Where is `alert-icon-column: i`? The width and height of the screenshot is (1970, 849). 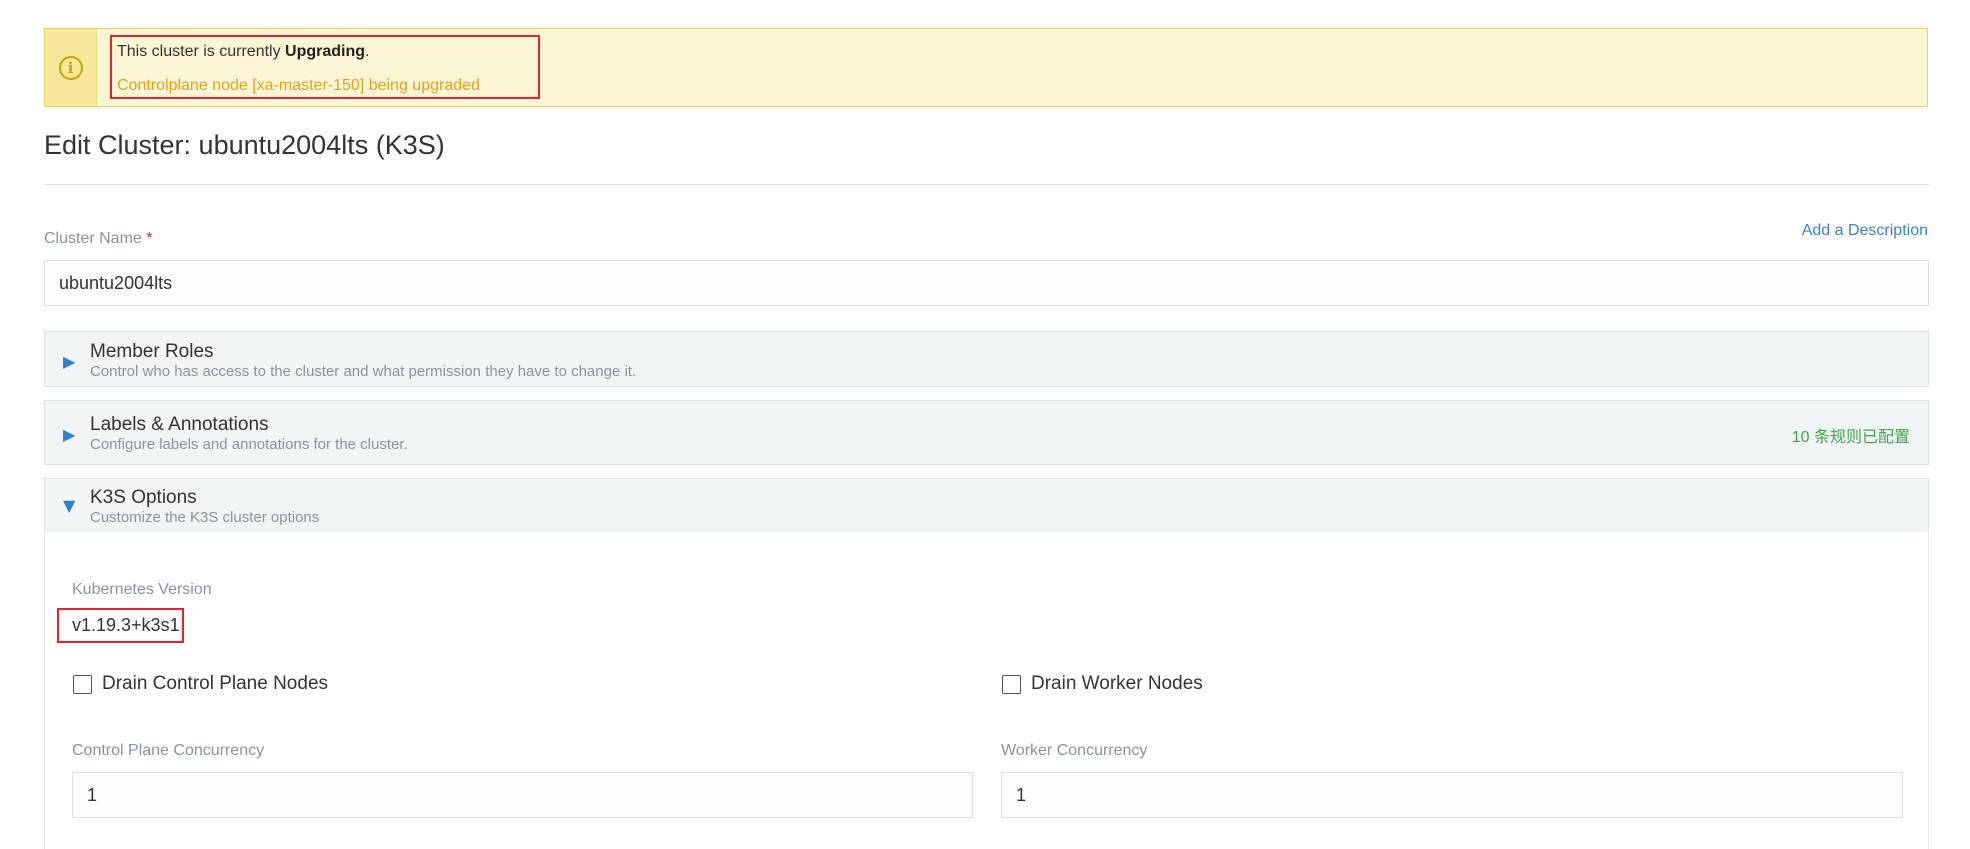
alert-icon-column: i is located at coordinates (71, 67).